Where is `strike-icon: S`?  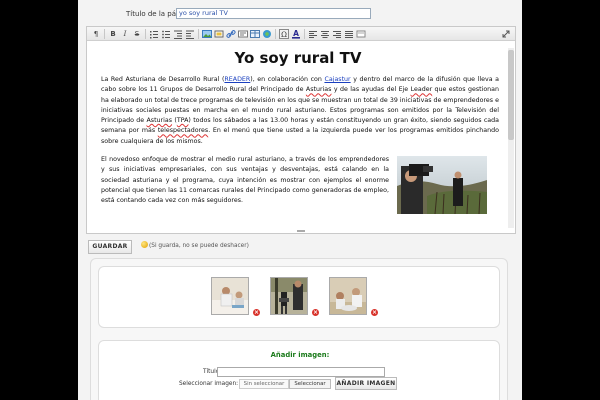
strike-icon: S is located at coordinates (137, 34).